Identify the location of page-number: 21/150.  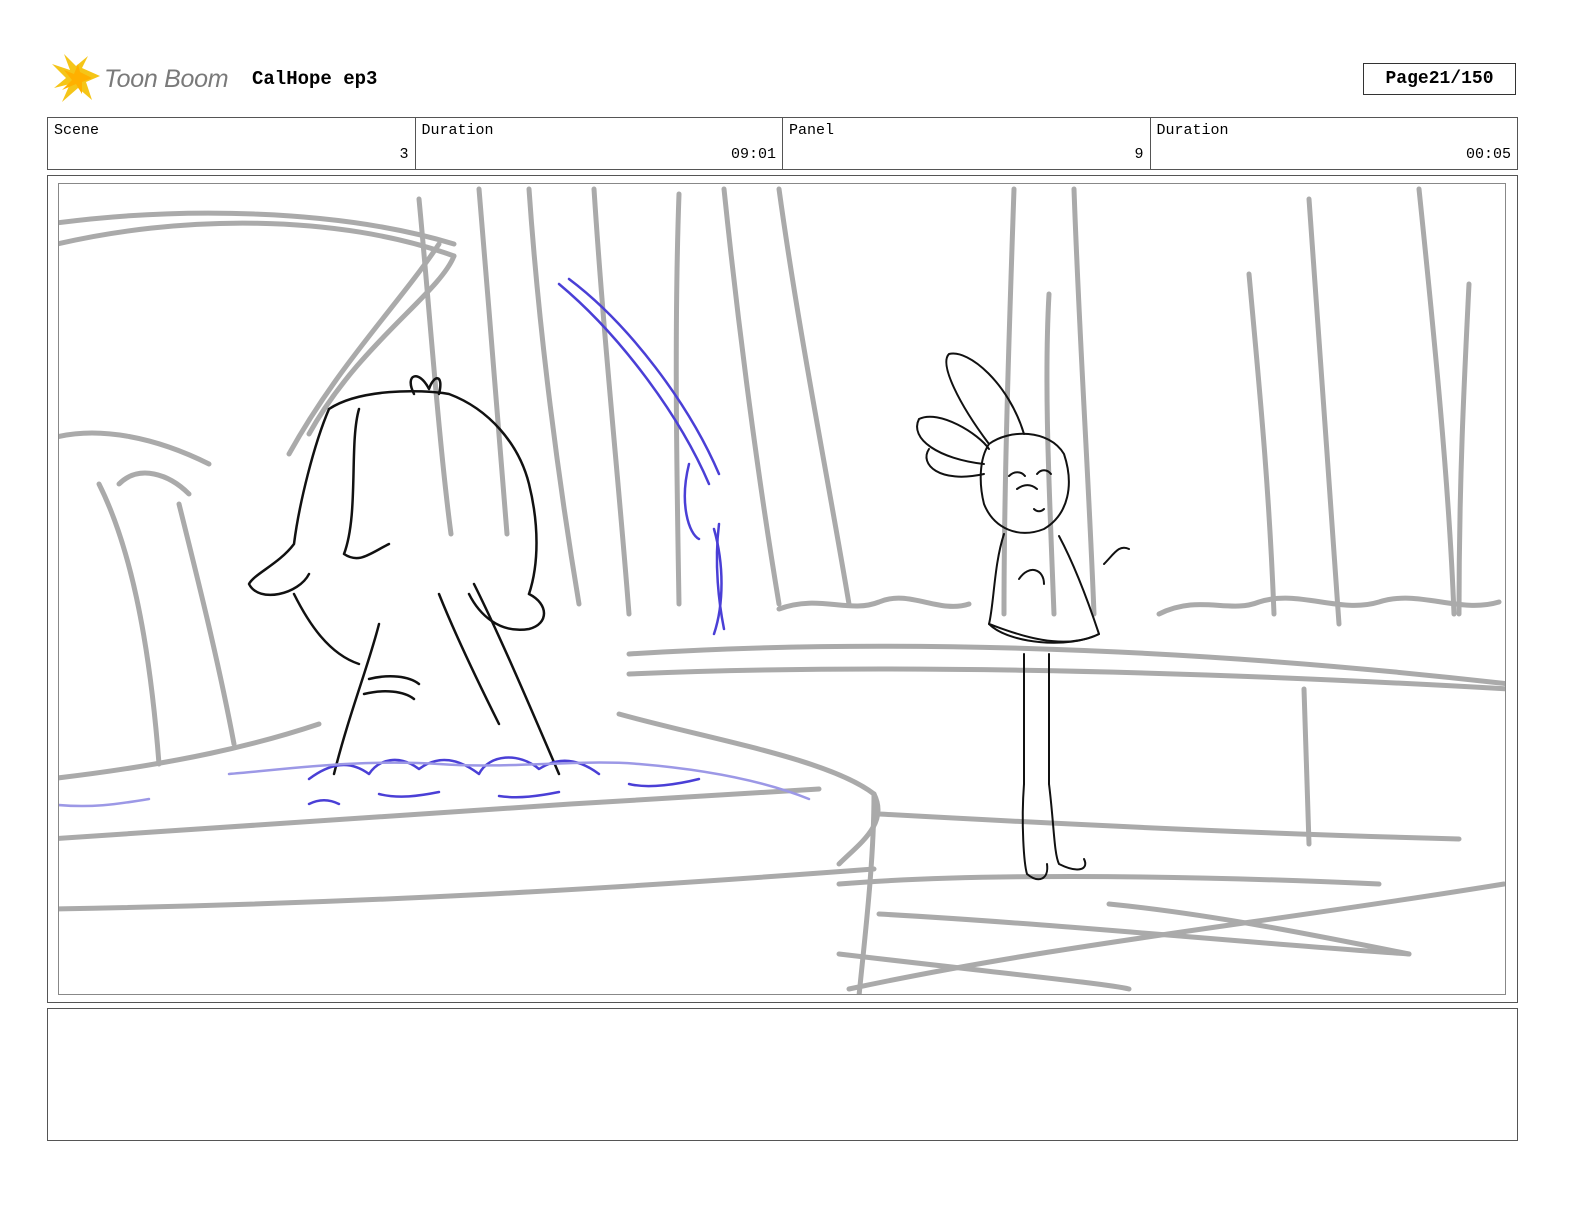
(1461, 79).